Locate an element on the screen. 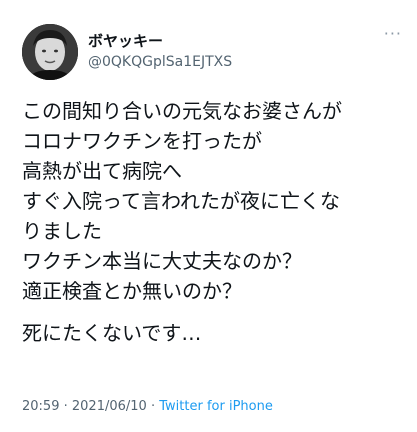 This screenshot has height=432, width=417. display-name: ボヤッキー is located at coordinates (125, 40).